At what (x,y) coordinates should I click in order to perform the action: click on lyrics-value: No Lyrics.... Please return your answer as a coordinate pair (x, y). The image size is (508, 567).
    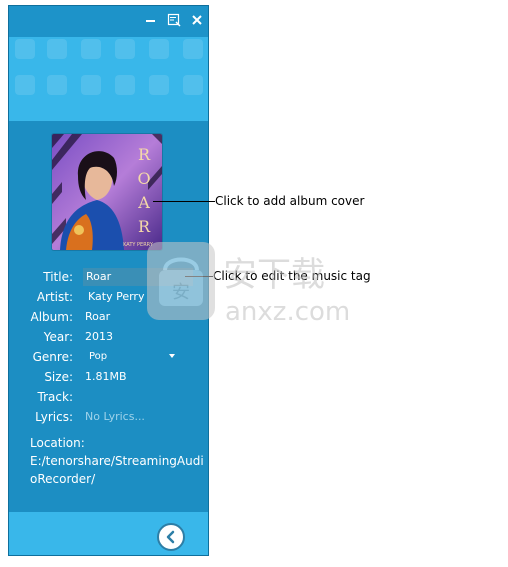
    Looking at the image, I should click on (115, 417).